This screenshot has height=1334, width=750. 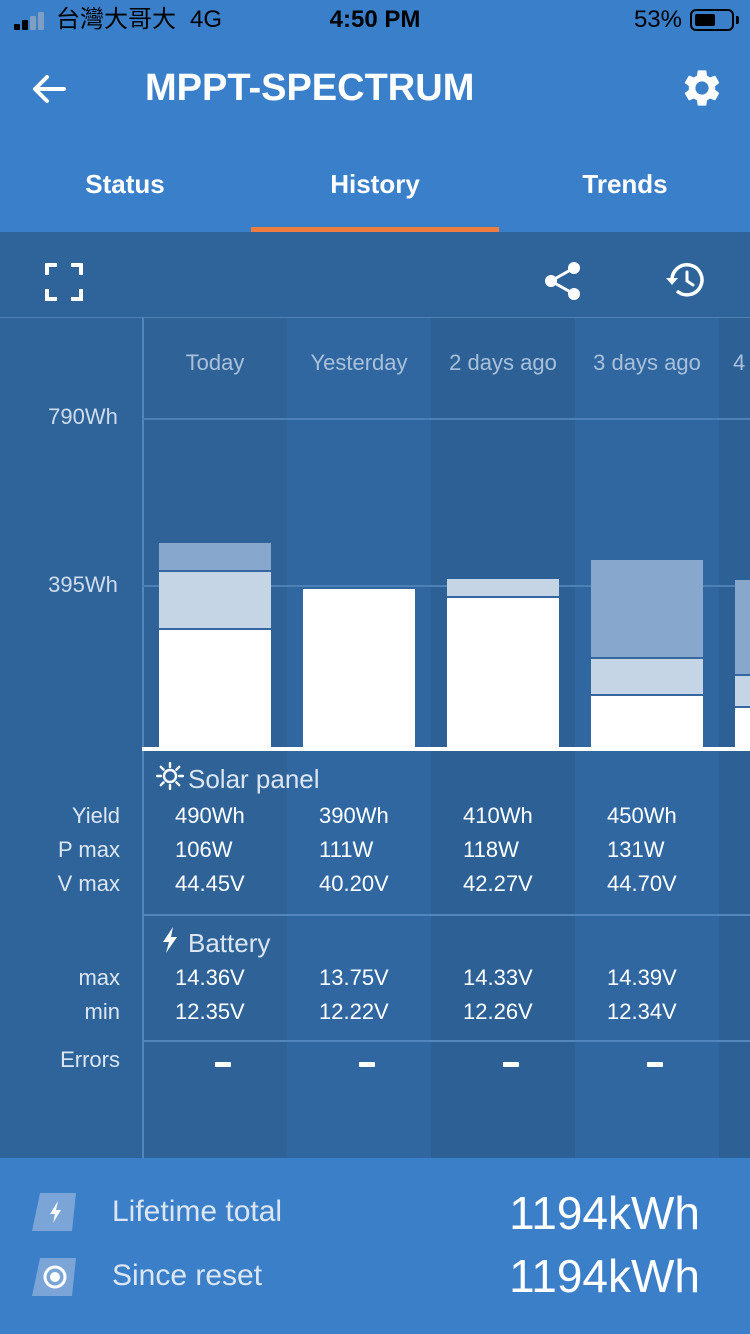 What do you see at coordinates (354, 883) in the screenshot?
I see `vmax-value: 40.20V` at bounding box center [354, 883].